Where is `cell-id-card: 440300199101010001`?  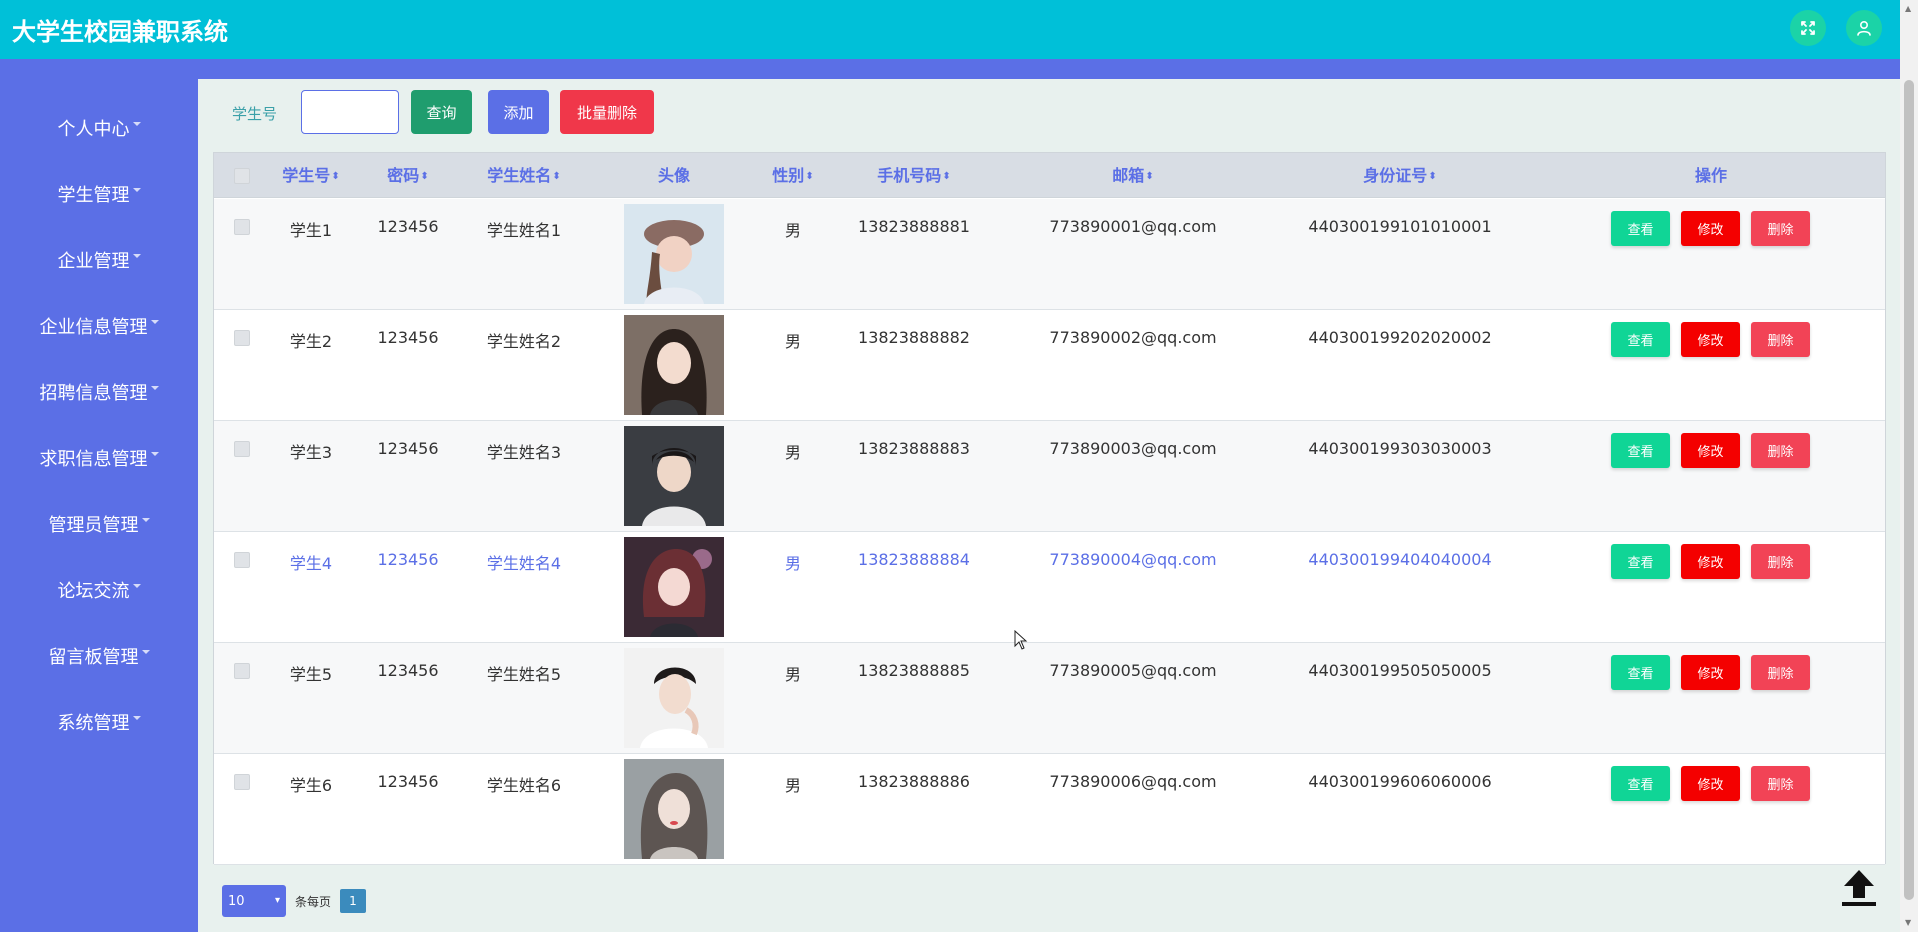
cell-id-card: 440300199101010001 is located at coordinates (1400, 226).